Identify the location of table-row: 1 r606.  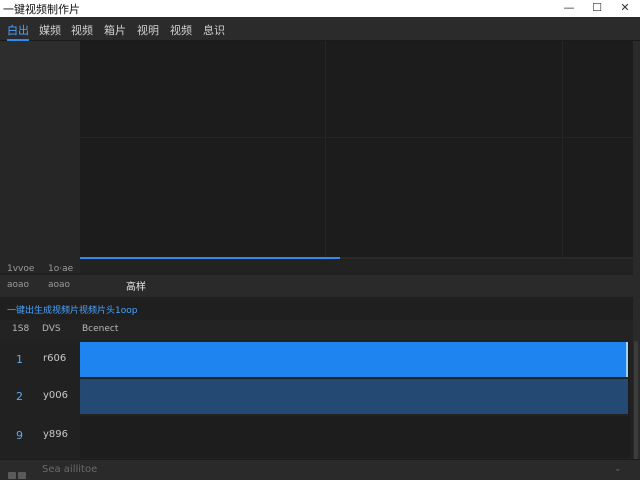
(316, 359).